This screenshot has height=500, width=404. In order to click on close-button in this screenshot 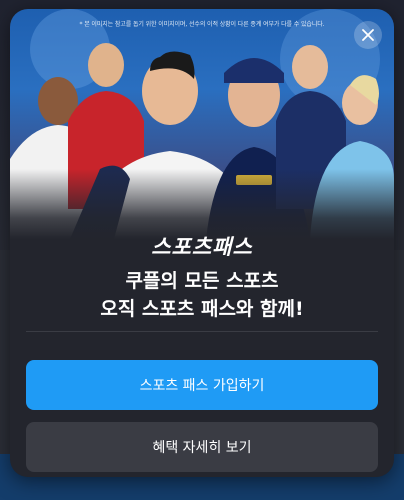, I will do `click(368, 35)`.